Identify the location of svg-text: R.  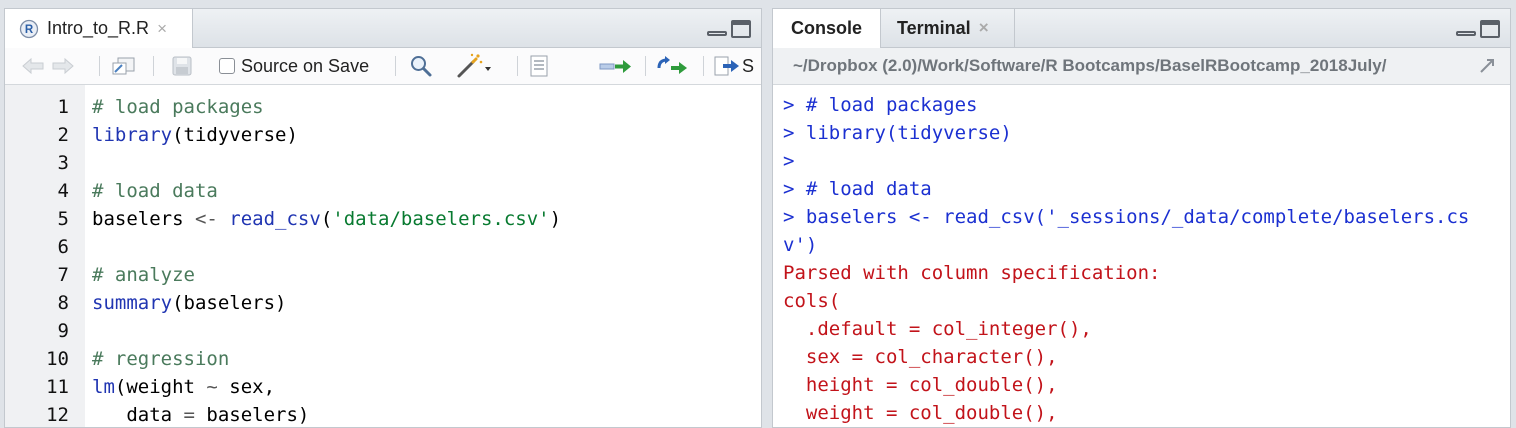
(29, 30).